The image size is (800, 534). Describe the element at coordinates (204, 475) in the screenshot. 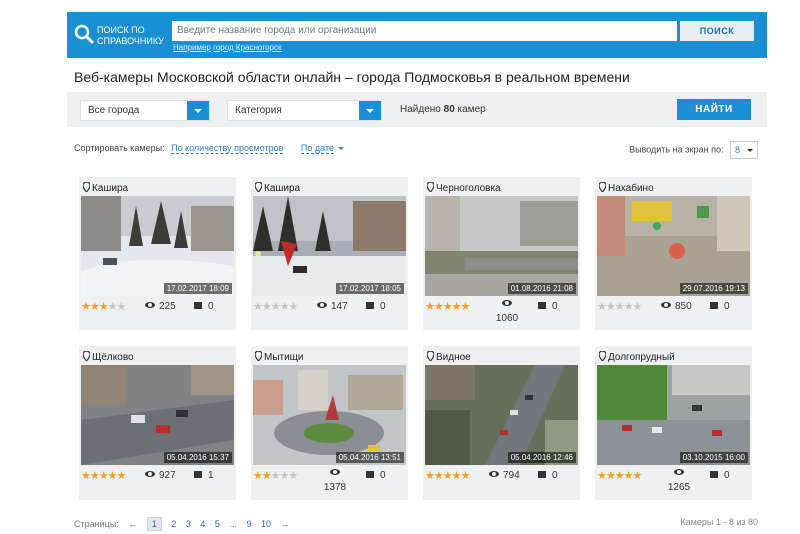

I see `comments-count: 1` at that location.